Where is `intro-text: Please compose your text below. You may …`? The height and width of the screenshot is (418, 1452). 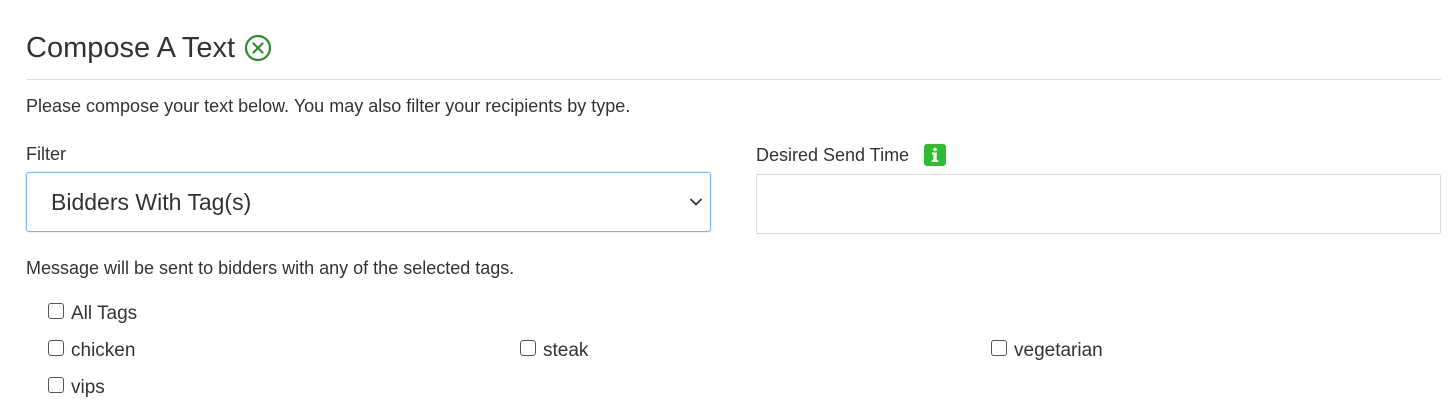
intro-text: Please compose your text below. You may … is located at coordinates (328, 106).